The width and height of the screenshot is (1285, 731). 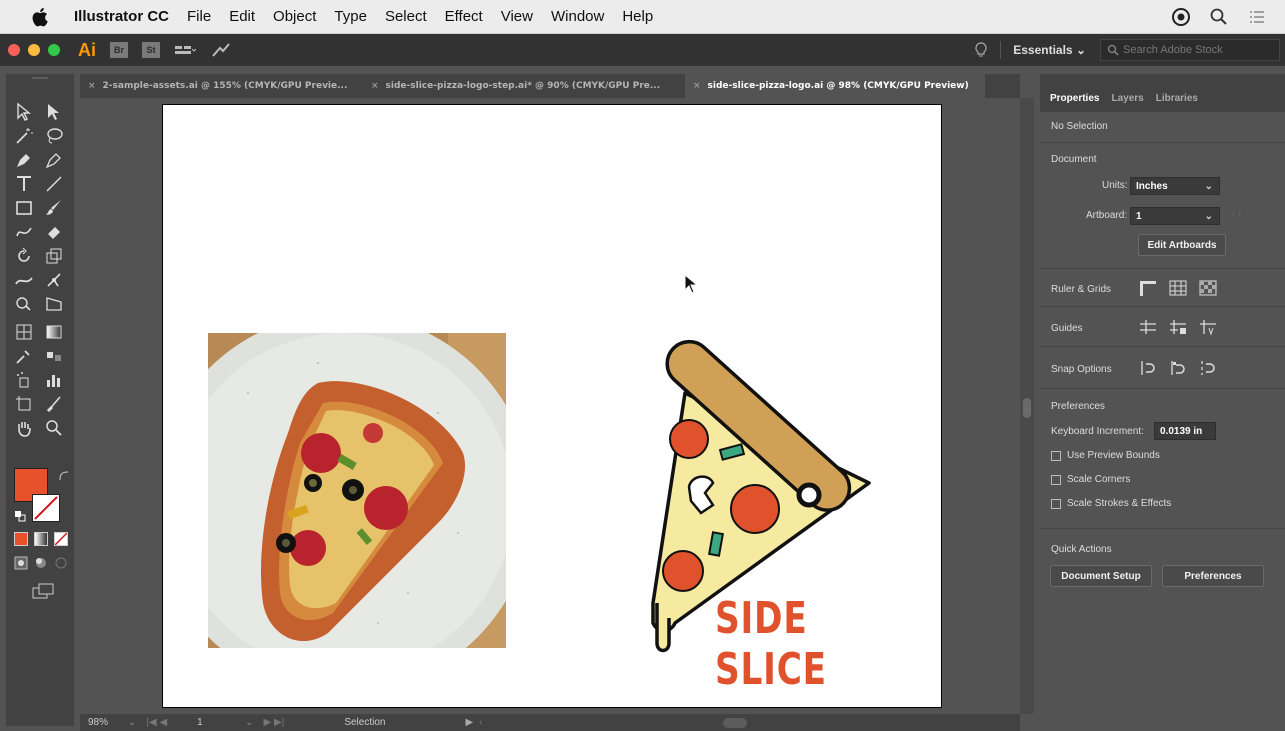 I want to click on guides-icon, so click(x=1148, y=327).